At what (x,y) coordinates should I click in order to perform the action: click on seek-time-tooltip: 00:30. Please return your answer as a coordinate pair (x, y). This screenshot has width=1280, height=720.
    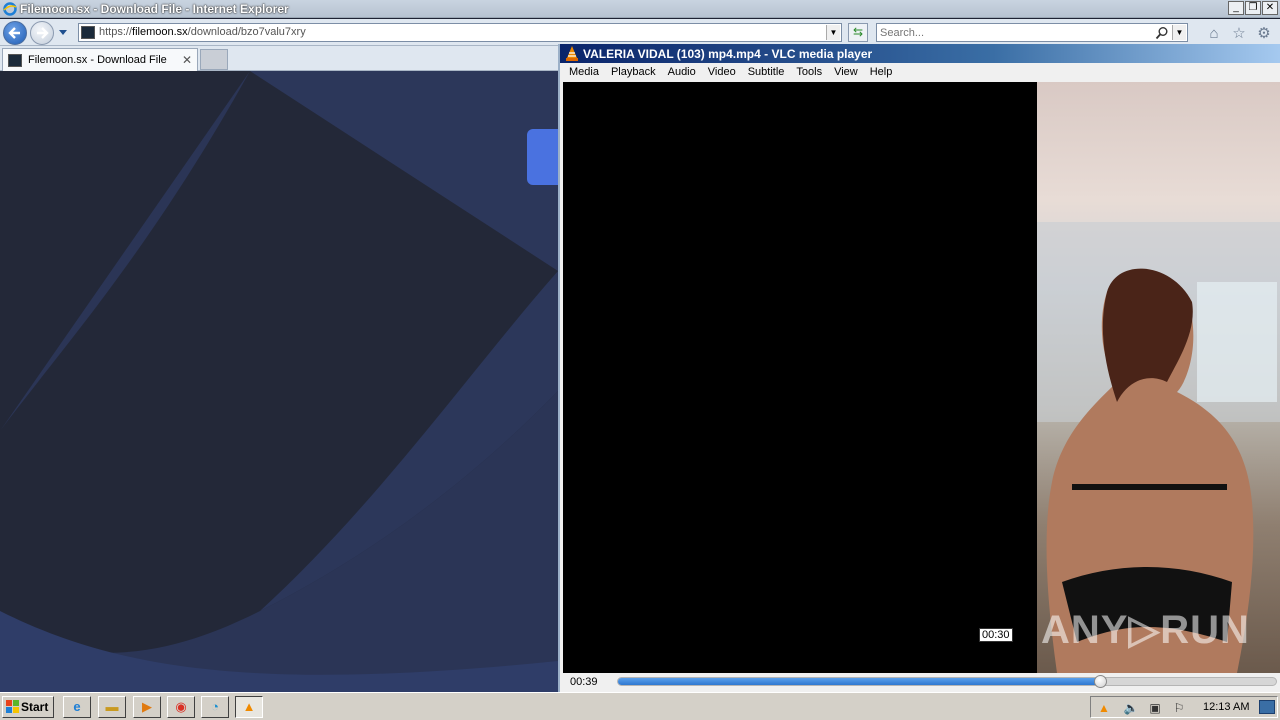
    Looking at the image, I should click on (996, 635).